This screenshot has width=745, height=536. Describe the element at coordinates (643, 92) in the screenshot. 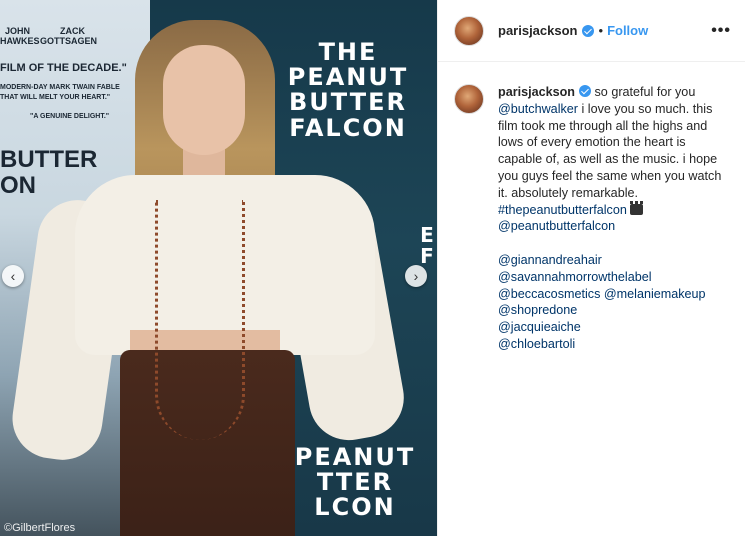

I see `caption-text: so grateful for you` at that location.